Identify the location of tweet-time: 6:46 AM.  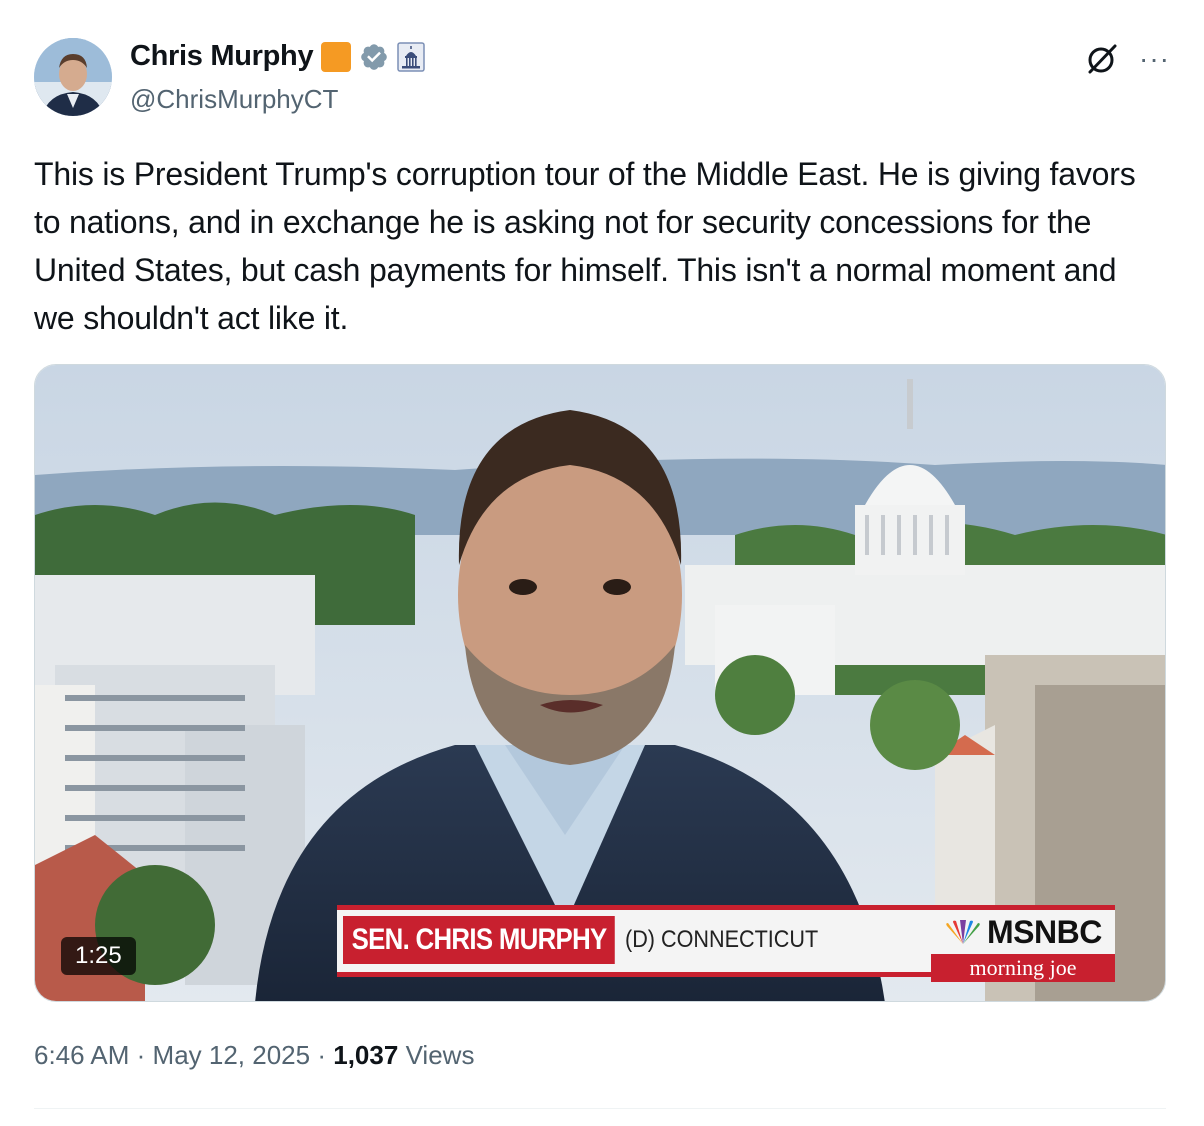
(81, 1055).